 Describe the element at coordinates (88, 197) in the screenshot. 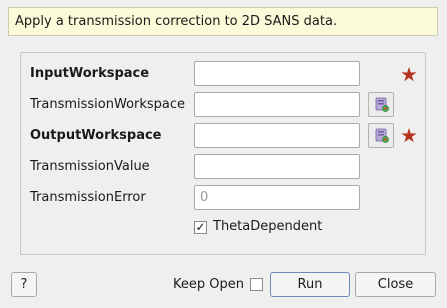

I see `transmission-error-label: TransmissionError` at that location.